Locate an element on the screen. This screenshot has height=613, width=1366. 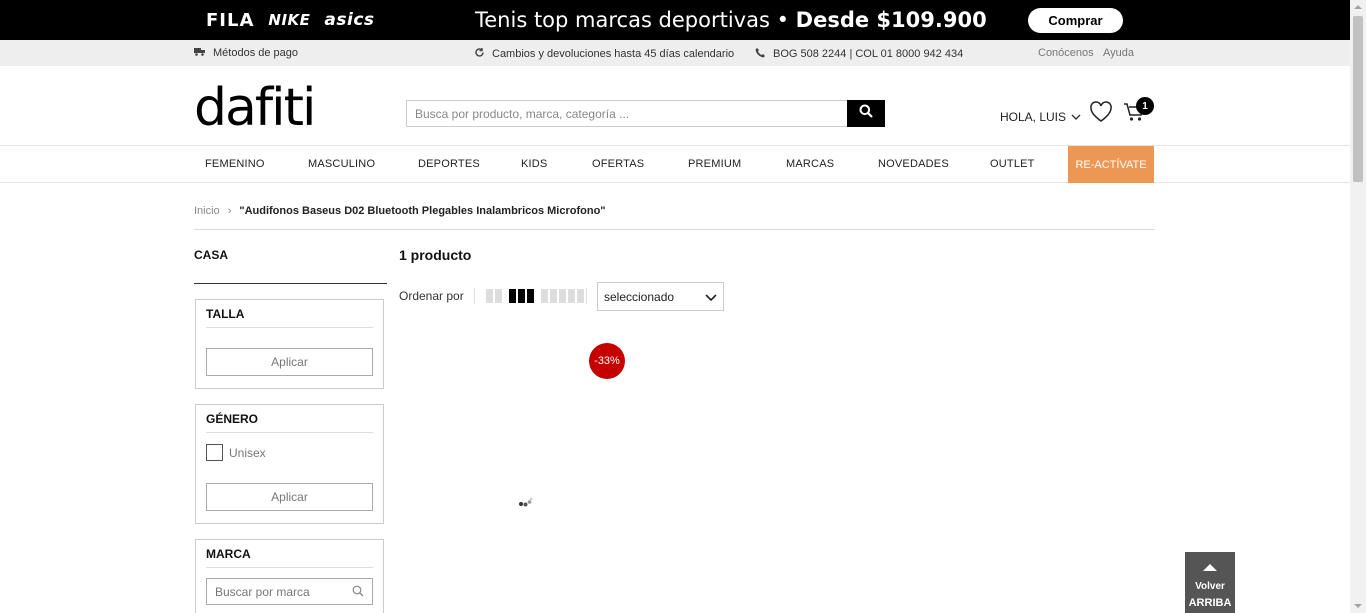
sort-label: Ordenar por is located at coordinates (431, 296).